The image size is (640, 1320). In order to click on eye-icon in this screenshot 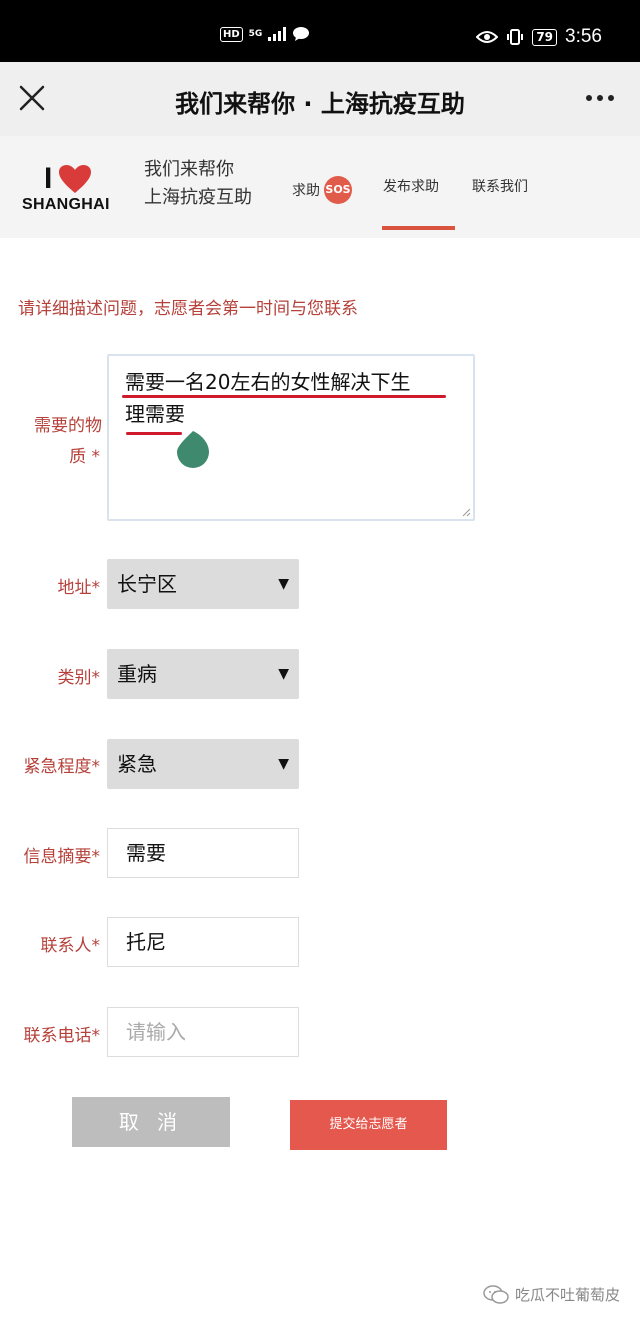, I will do `click(487, 37)`.